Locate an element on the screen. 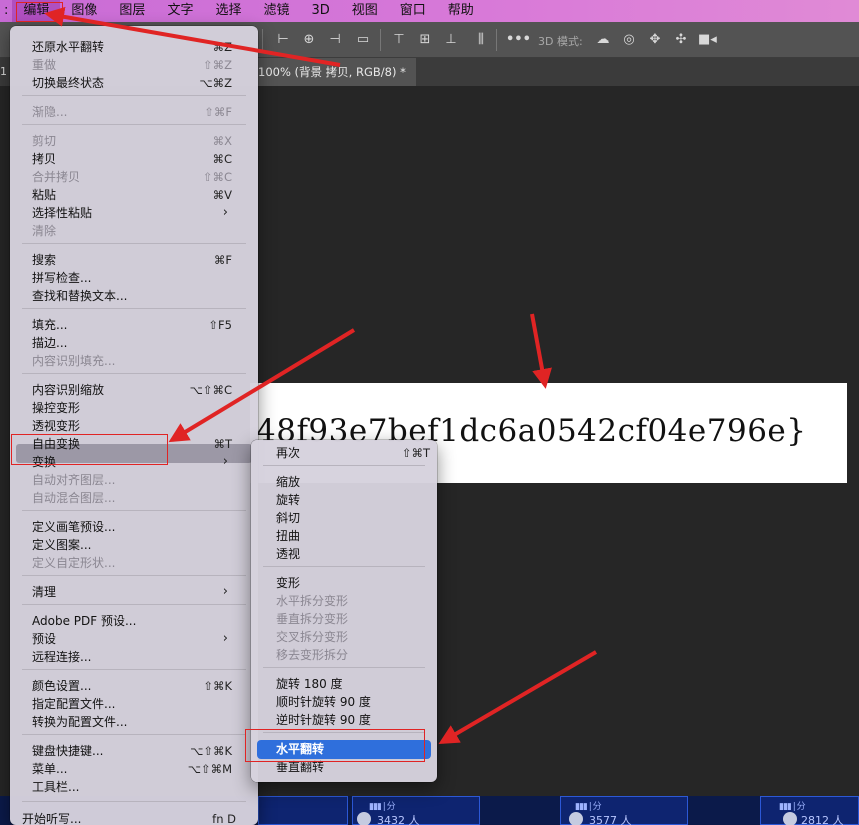 The image size is (859, 825). transform-menu-item-warp: 变形 is located at coordinates (351, 583).